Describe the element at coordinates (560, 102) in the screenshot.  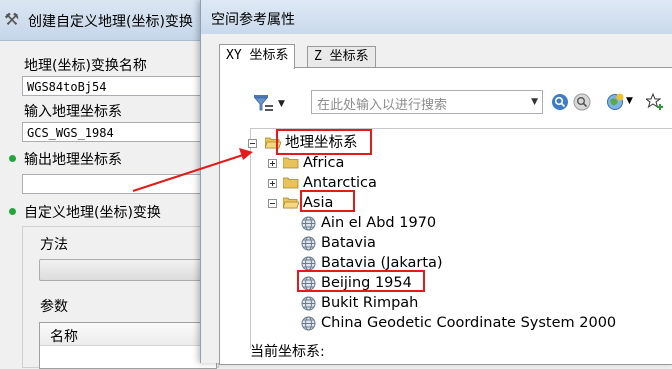
I see `search-icon` at that location.